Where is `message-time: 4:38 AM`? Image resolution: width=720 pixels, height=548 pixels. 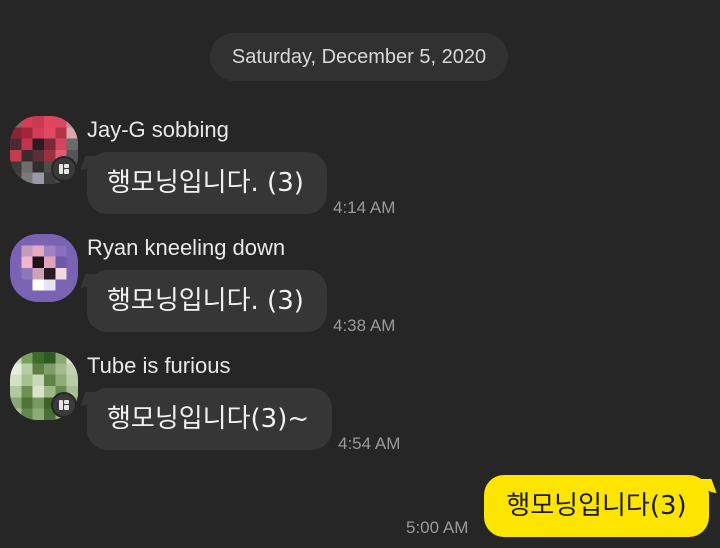
message-time: 4:38 AM is located at coordinates (364, 325).